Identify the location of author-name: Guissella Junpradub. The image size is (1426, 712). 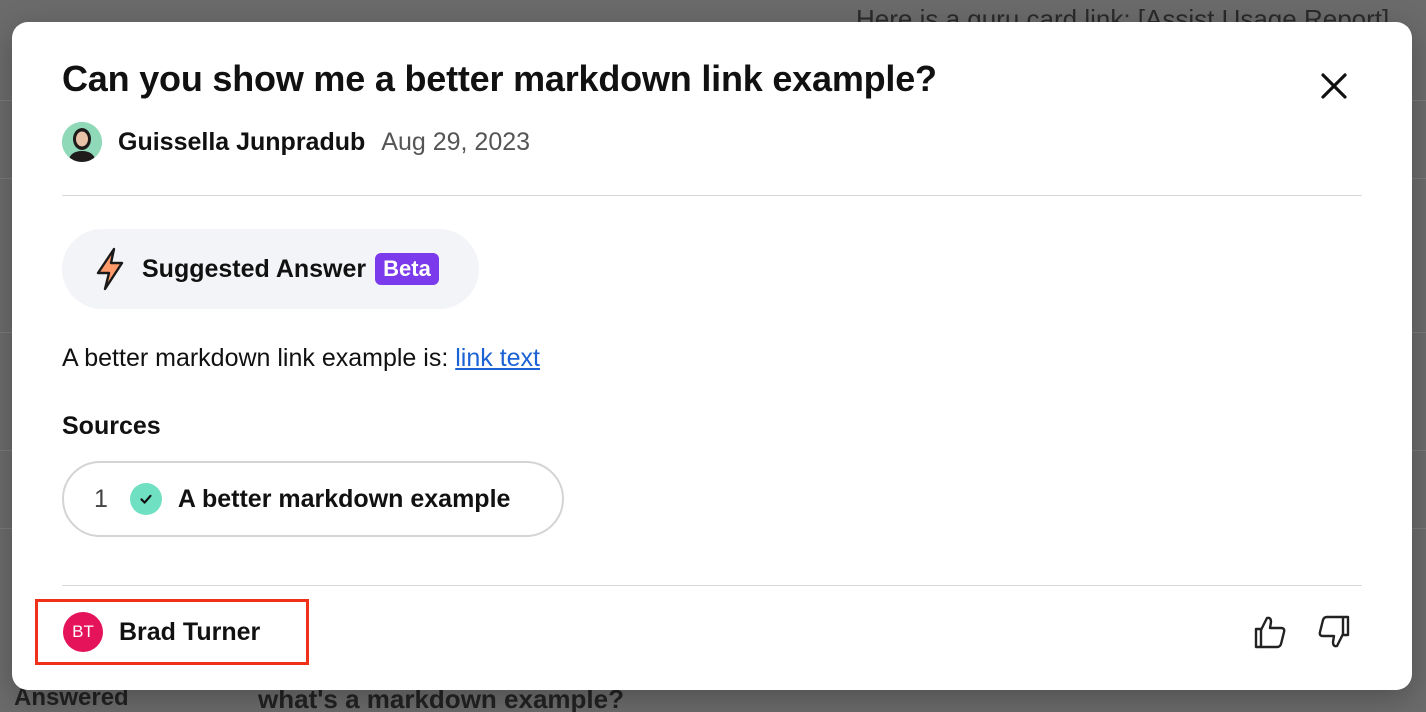
(241, 142).